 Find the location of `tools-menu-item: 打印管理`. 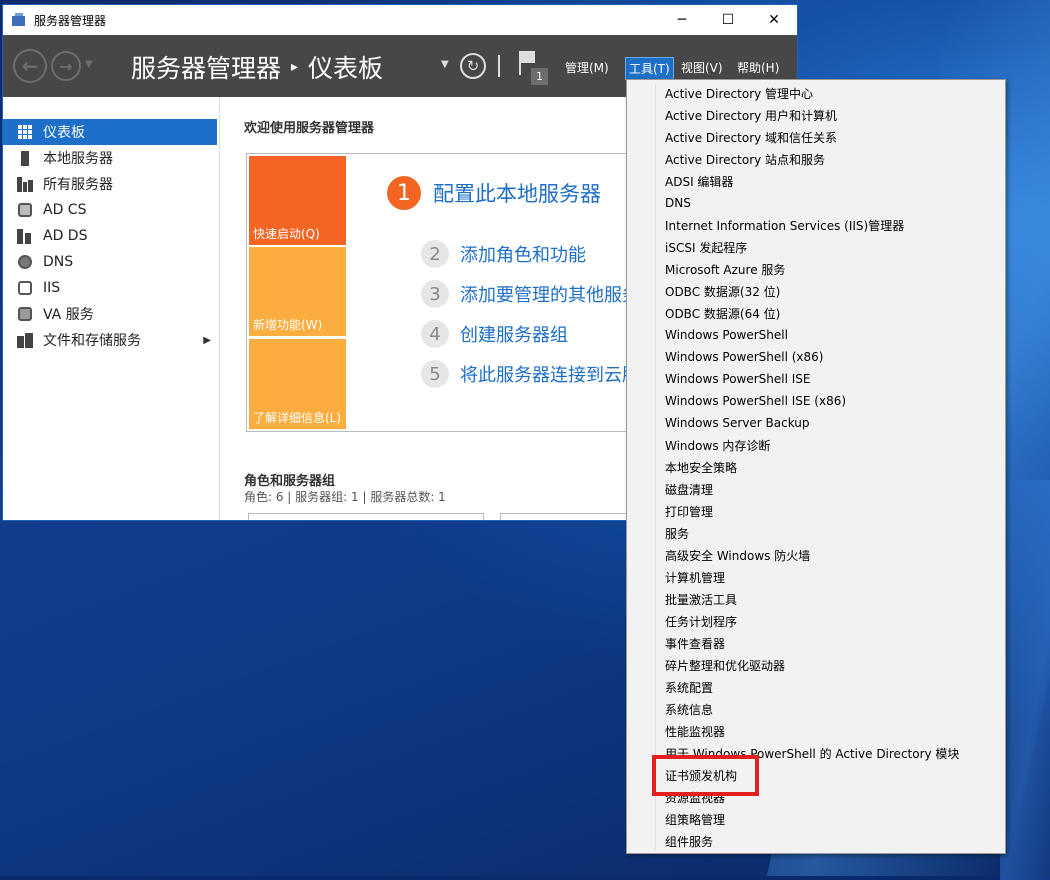

tools-menu-item: 打印管理 is located at coordinates (689, 511).